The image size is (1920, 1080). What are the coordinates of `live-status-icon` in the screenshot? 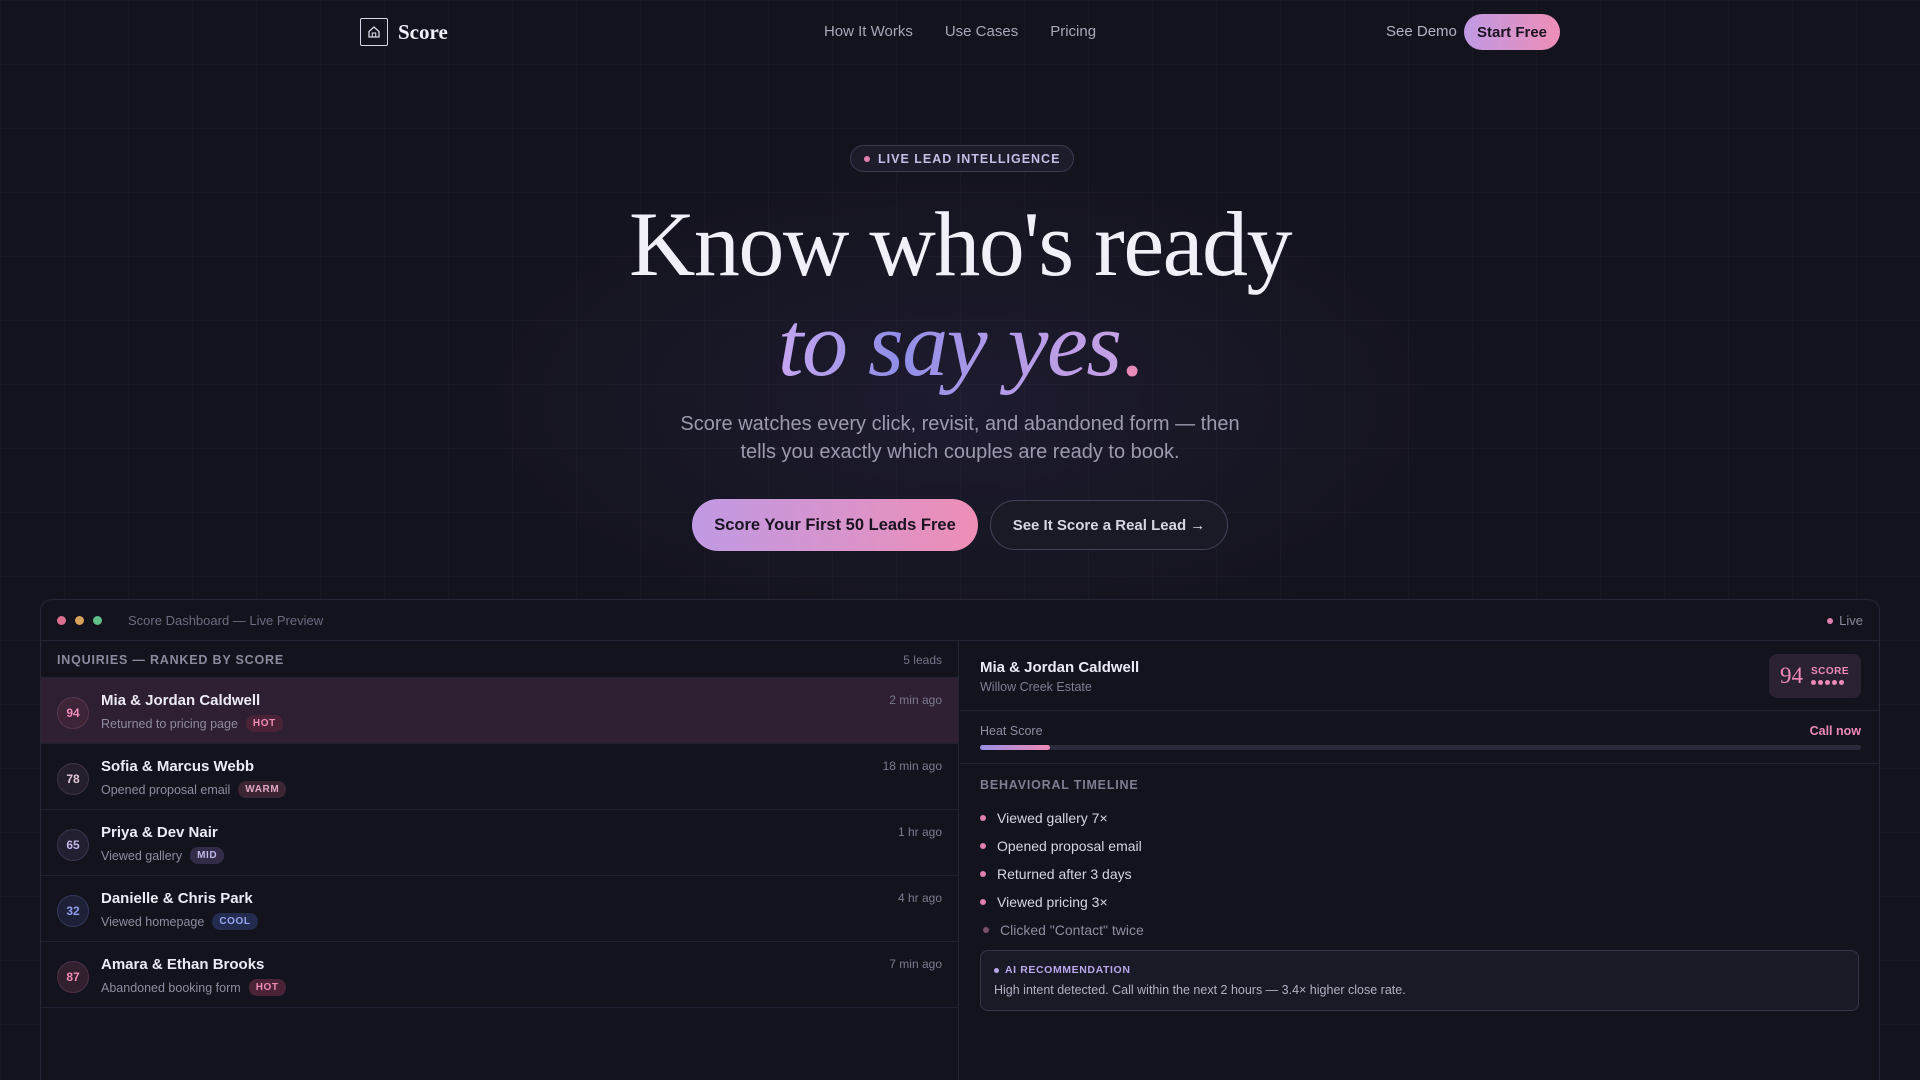 It's located at (1830, 620).